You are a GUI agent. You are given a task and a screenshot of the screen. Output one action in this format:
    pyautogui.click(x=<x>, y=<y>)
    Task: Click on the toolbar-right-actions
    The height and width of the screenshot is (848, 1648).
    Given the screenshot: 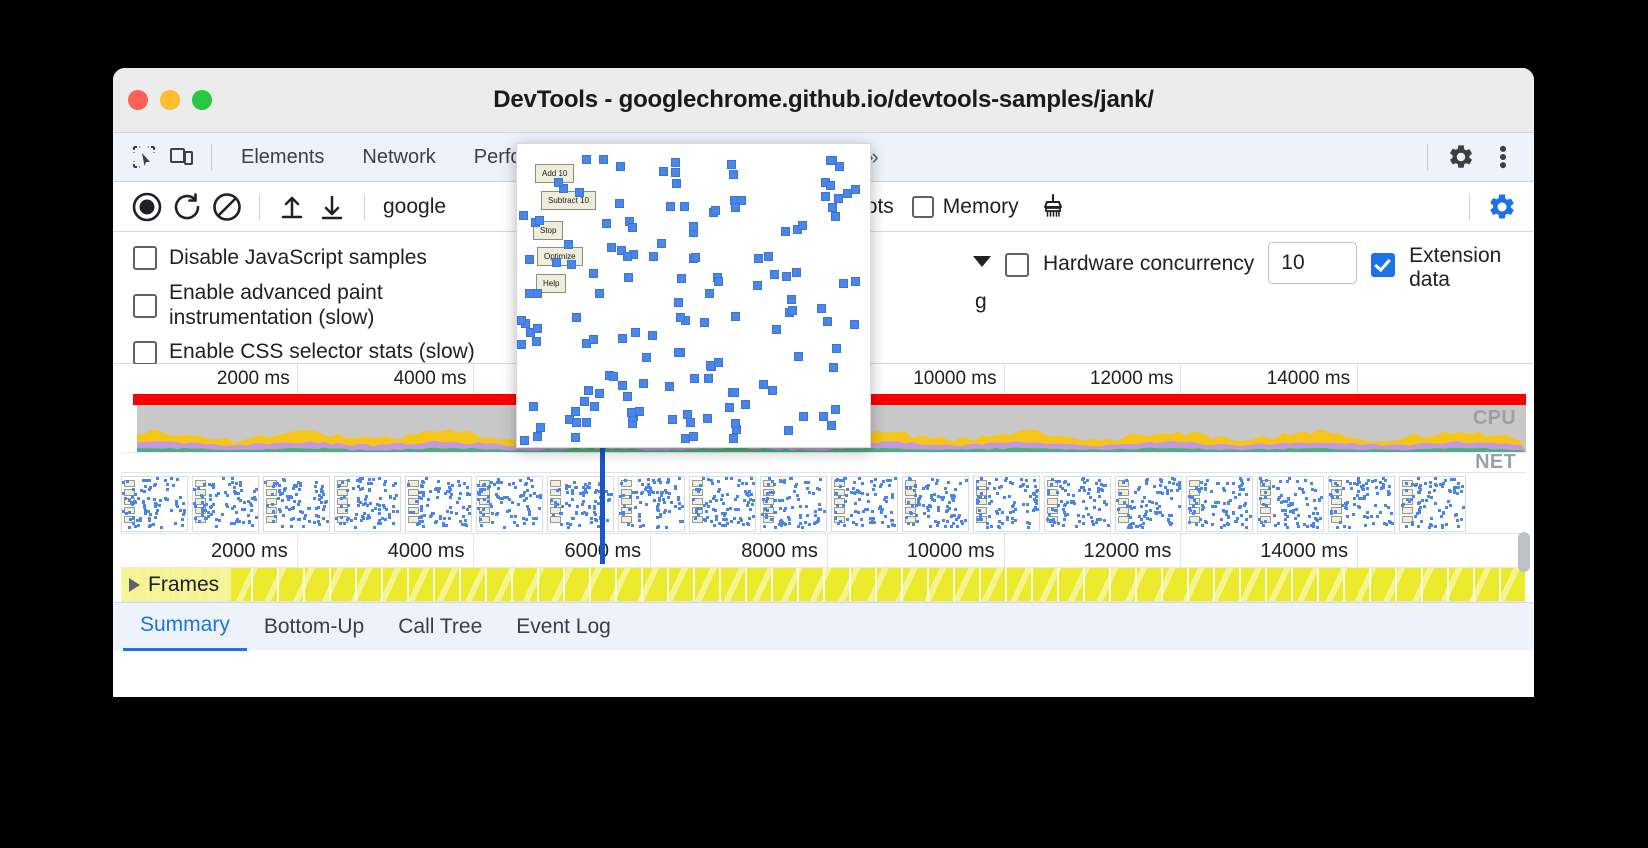 What is the action you would take?
    pyautogui.click(x=1489, y=207)
    